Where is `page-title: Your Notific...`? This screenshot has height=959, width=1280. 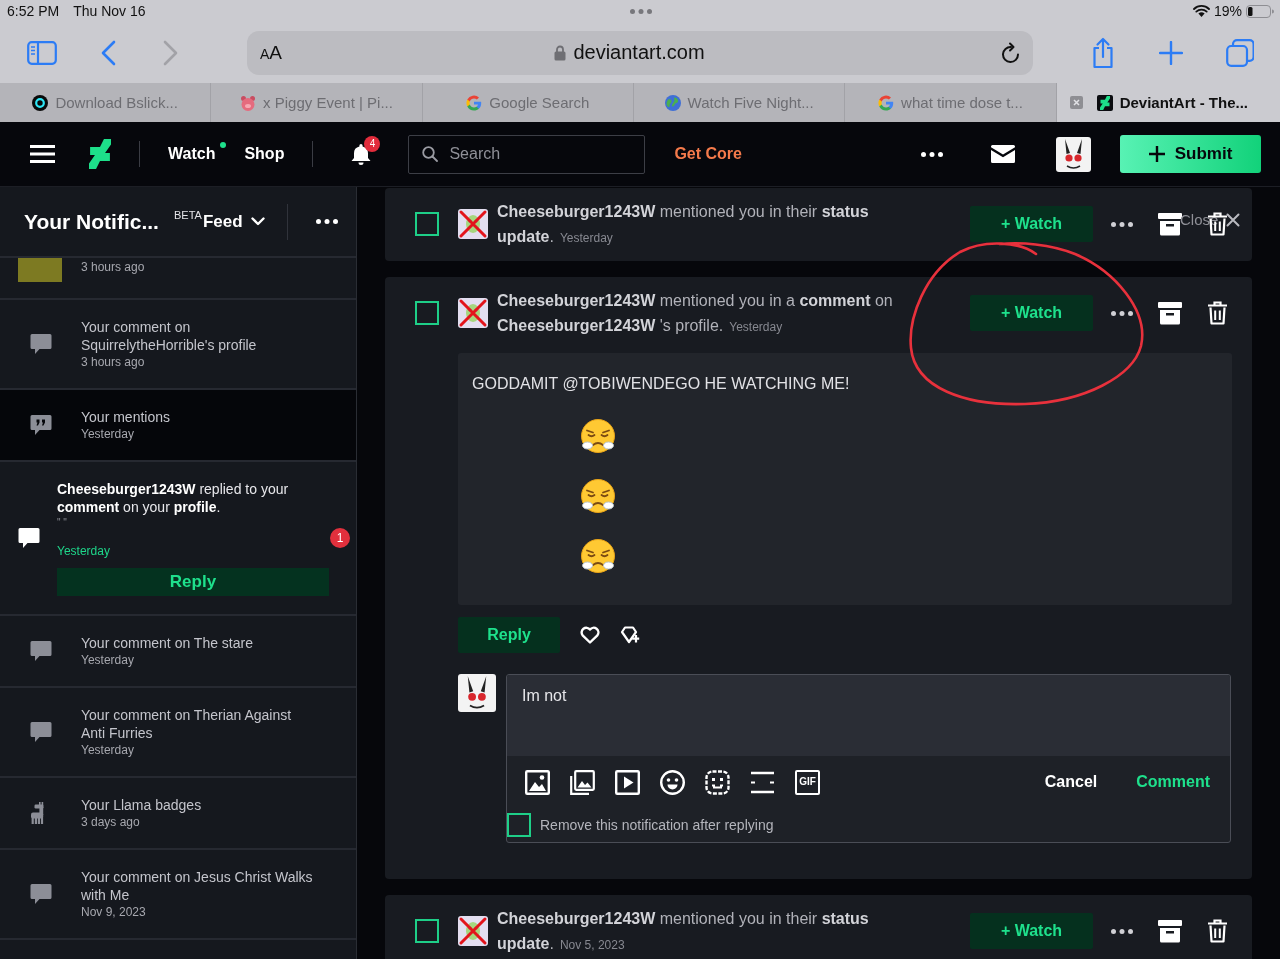 page-title: Your Notific... is located at coordinates (91, 221).